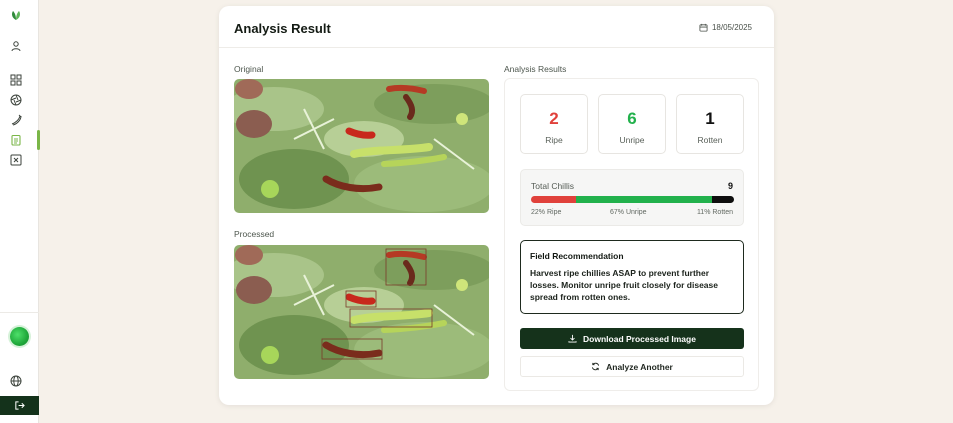  I want to click on results-label: Analysis Results, so click(535, 69).